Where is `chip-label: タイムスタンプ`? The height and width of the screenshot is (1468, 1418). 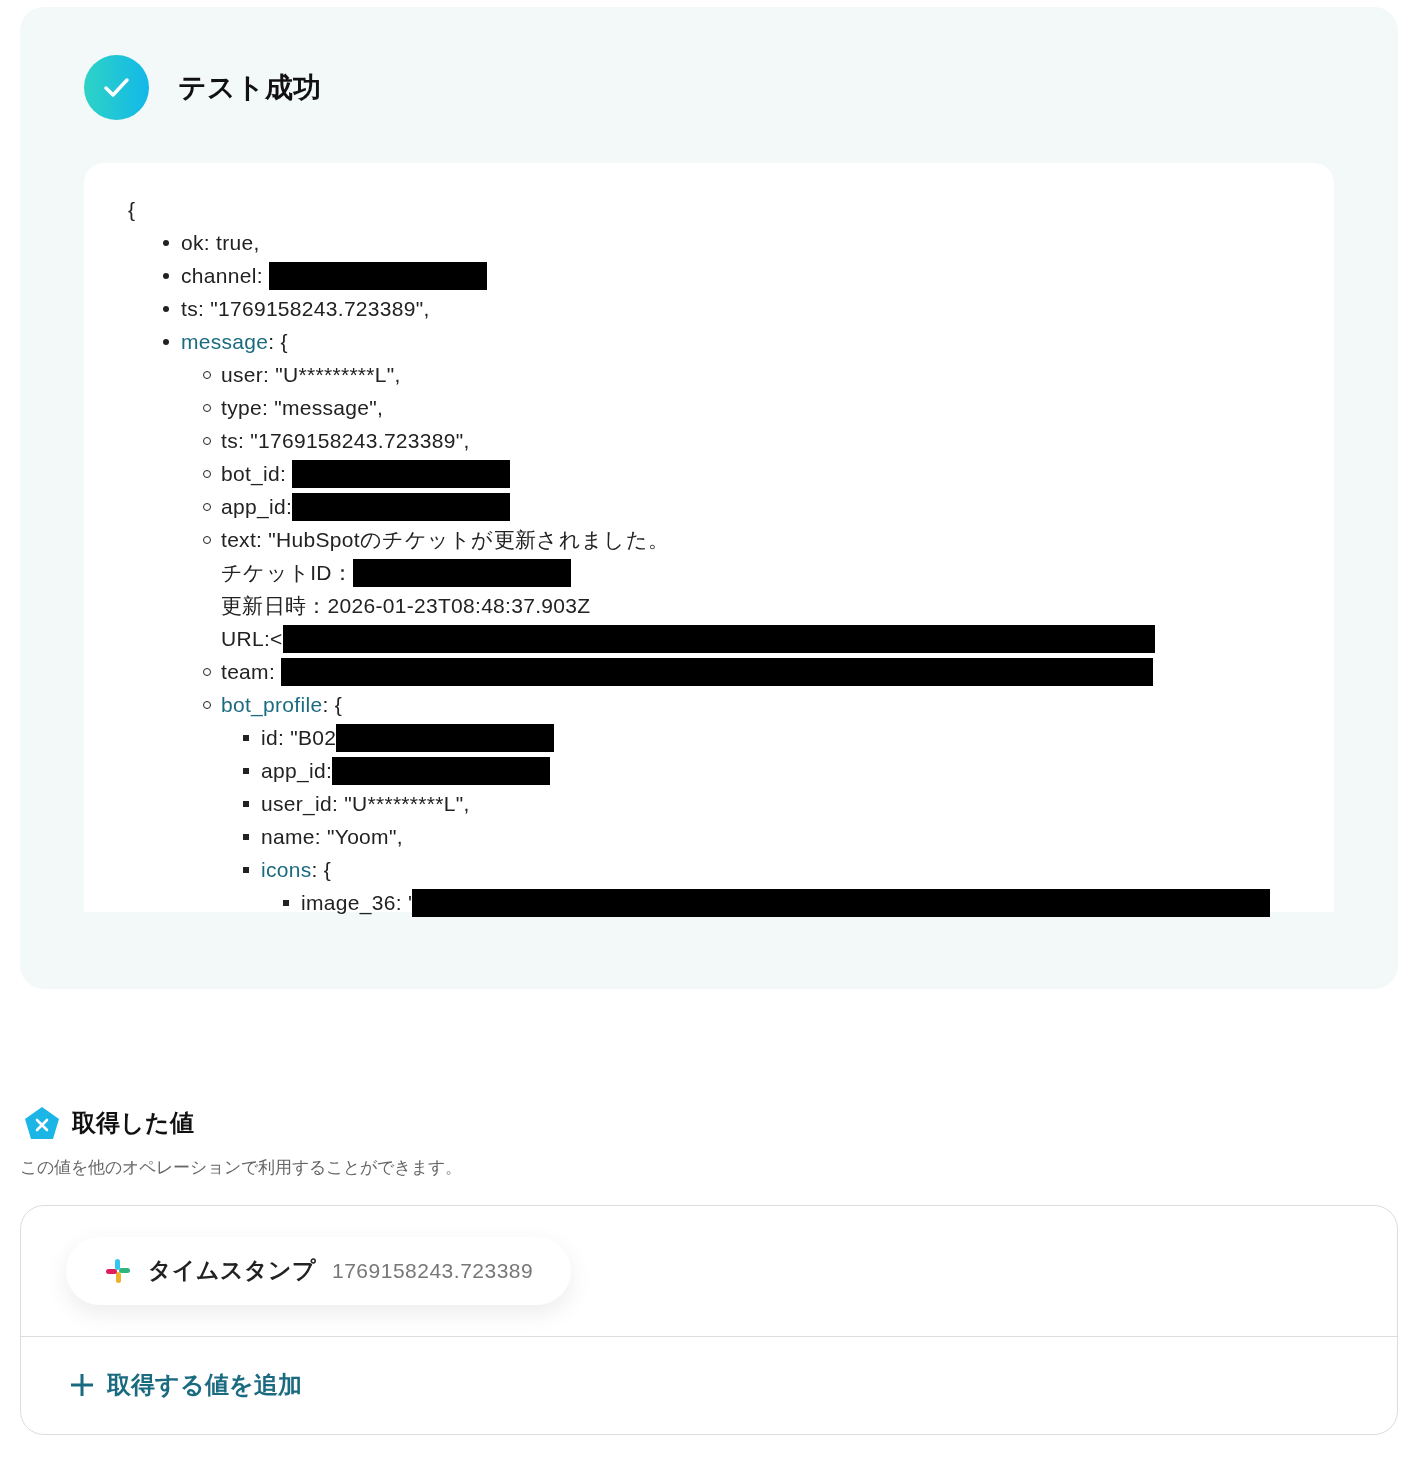 chip-label: タイムスタンプ is located at coordinates (232, 1271).